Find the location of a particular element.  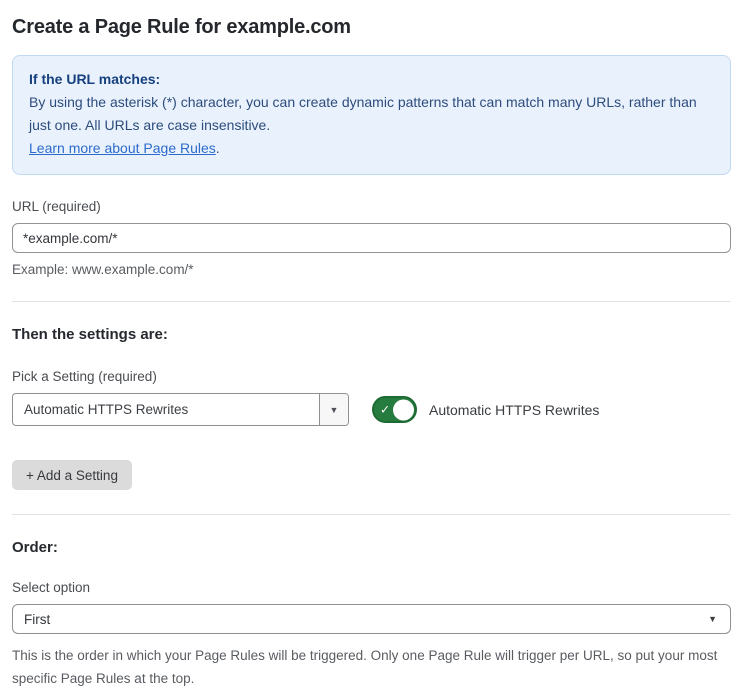

order-select-label: Select option is located at coordinates (51, 587).